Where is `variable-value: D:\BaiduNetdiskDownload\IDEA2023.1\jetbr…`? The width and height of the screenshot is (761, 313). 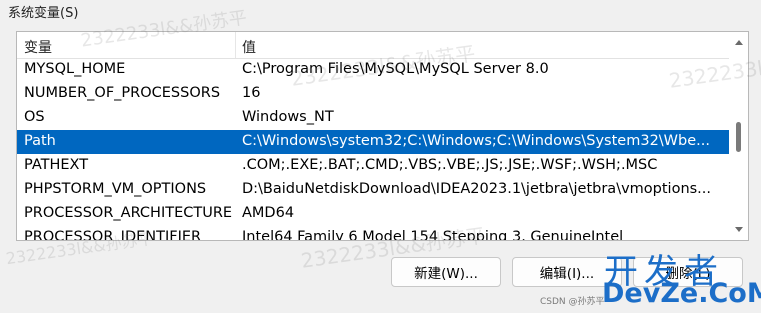
variable-value: D:\BaiduNetdiskDownload\IDEA2023.1\jetbr… is located at coordinates (477, 189).